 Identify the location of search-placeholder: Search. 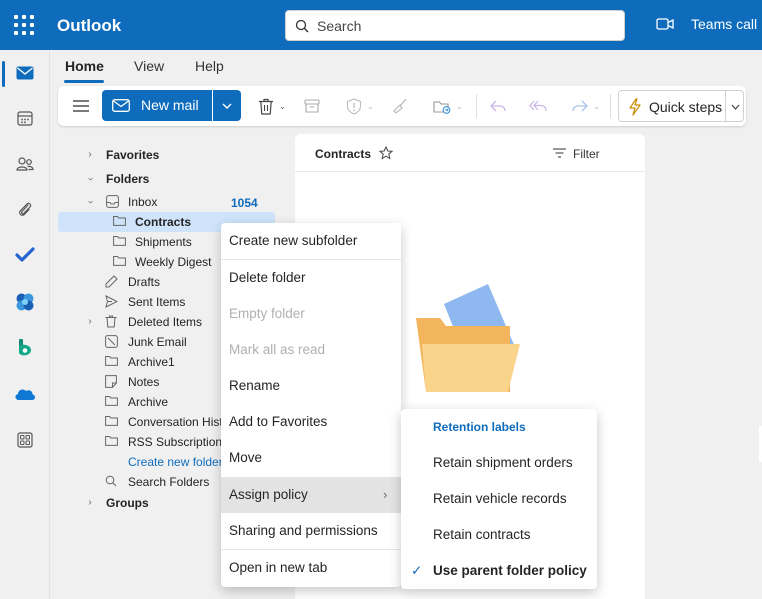
(339, 26).